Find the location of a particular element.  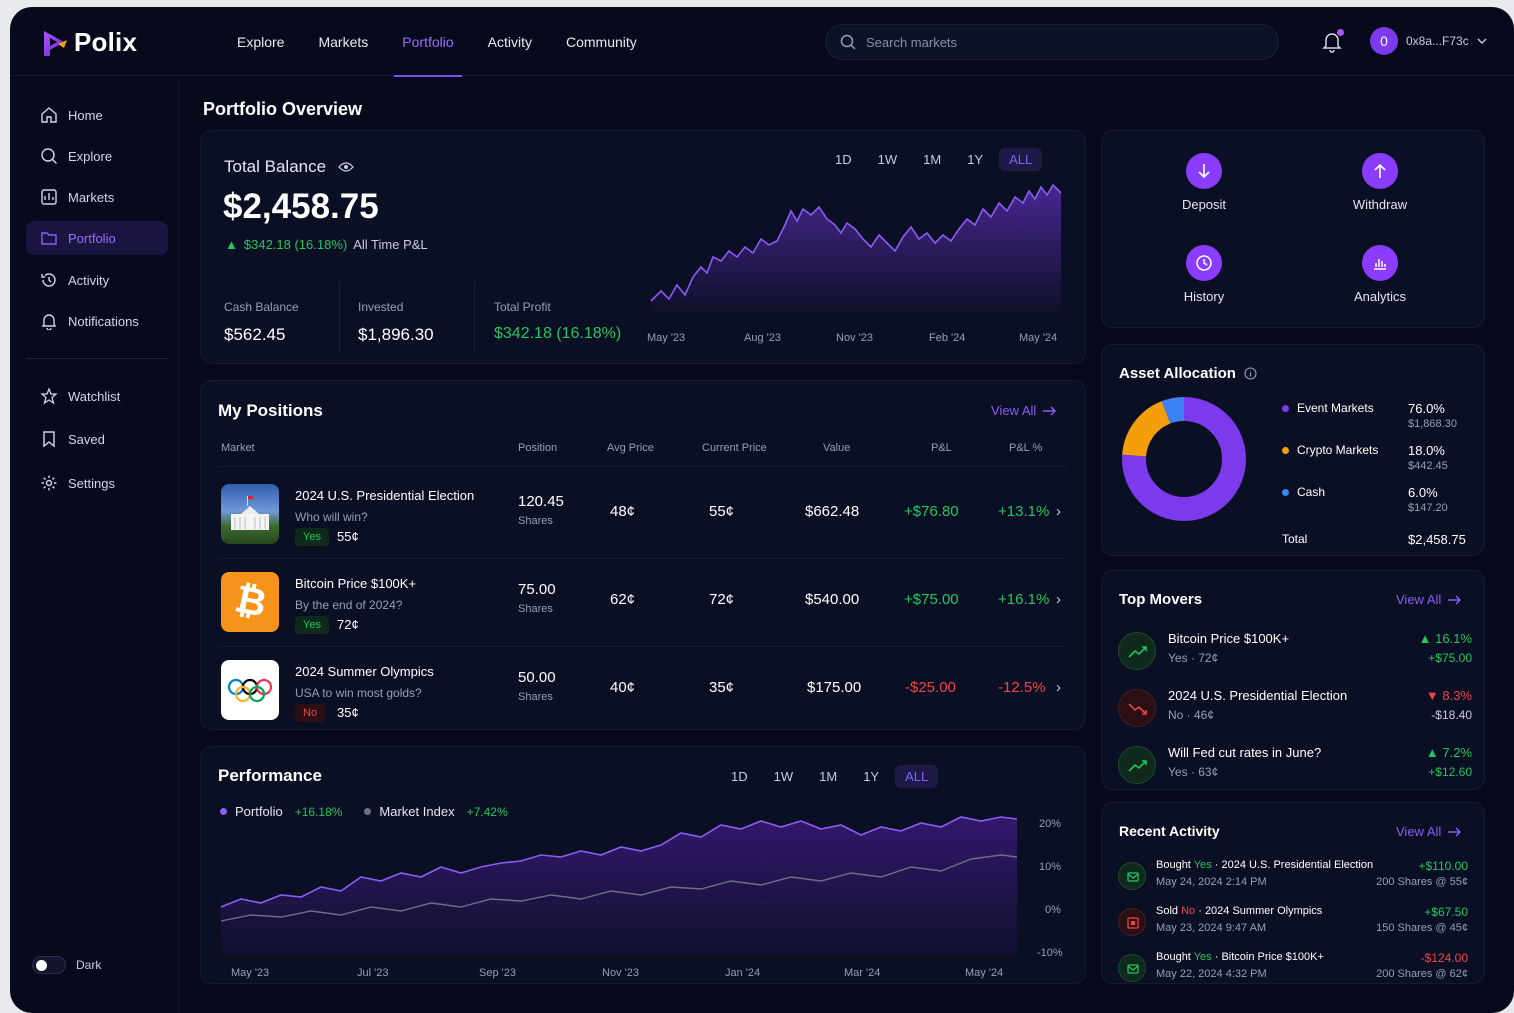

position-unit: Shares is located at coordinates (535, 521).